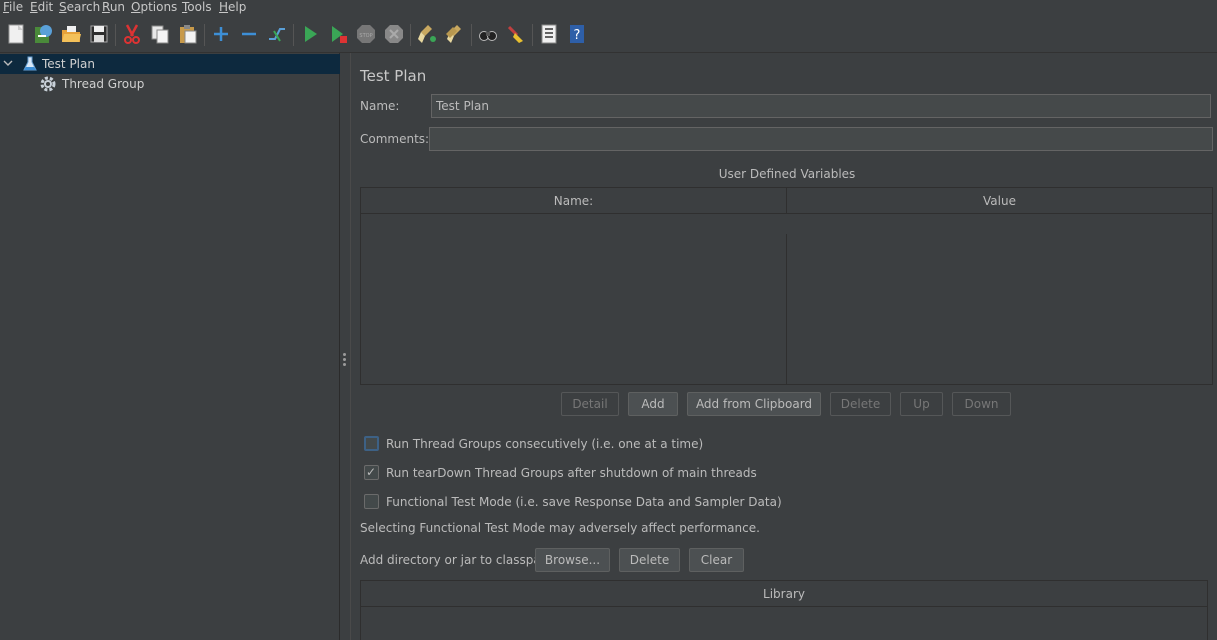 This screenshot has width=1217, height=640. I want to click on search-icon, so click(488, 34).